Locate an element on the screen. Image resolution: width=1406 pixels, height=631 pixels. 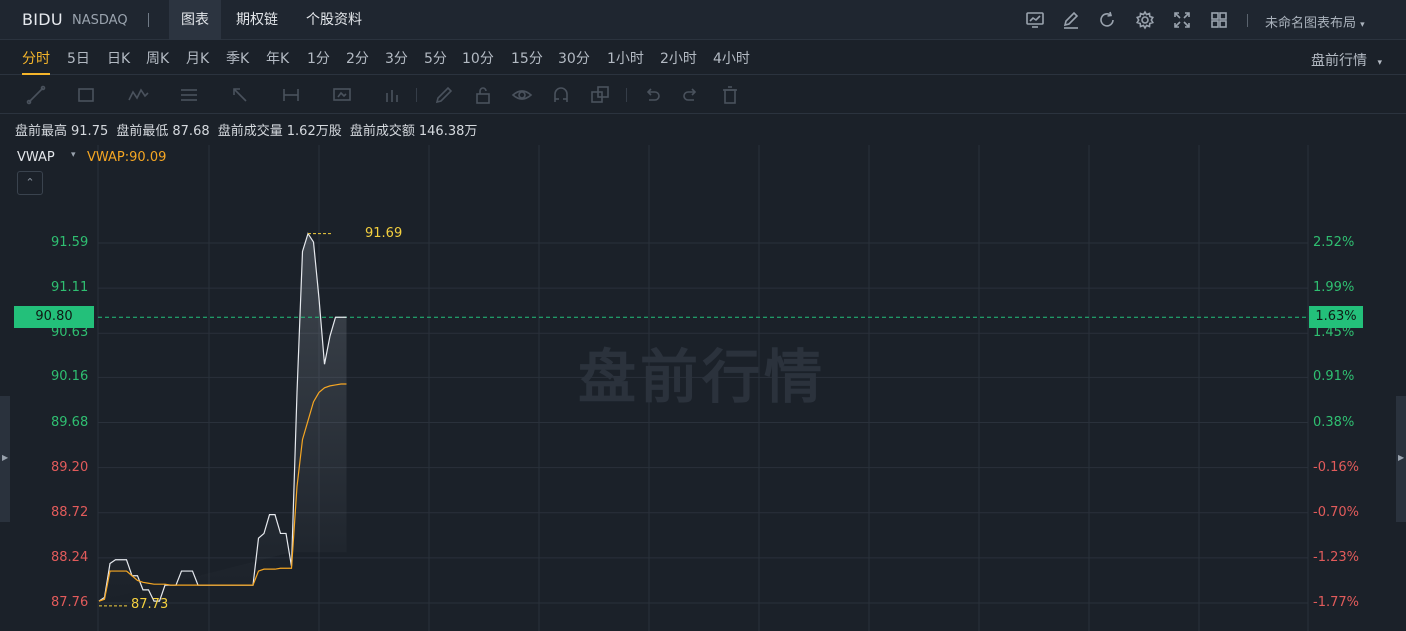
y-tick-label: 90.16 is located at coordinates (70, 377).